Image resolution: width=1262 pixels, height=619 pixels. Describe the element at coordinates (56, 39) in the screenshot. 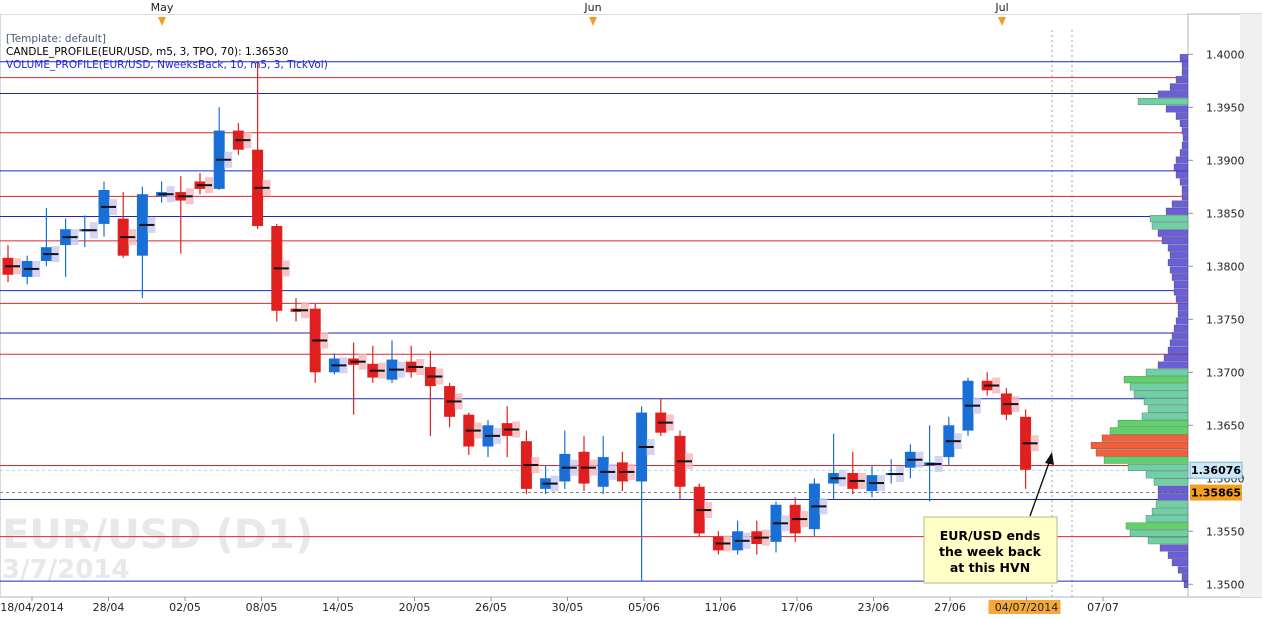

I see `template-label: [Template: default]` at that location.